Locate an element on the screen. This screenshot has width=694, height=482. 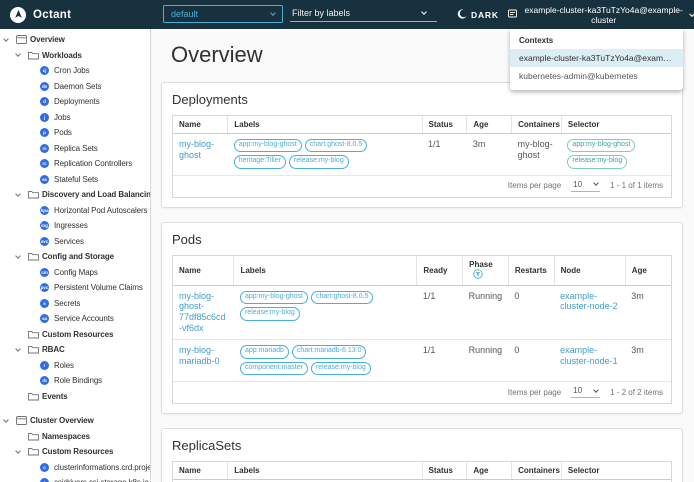
sidebar-item-cron-jobs: cj Cron Jobs is located at coordinates (75, 71).